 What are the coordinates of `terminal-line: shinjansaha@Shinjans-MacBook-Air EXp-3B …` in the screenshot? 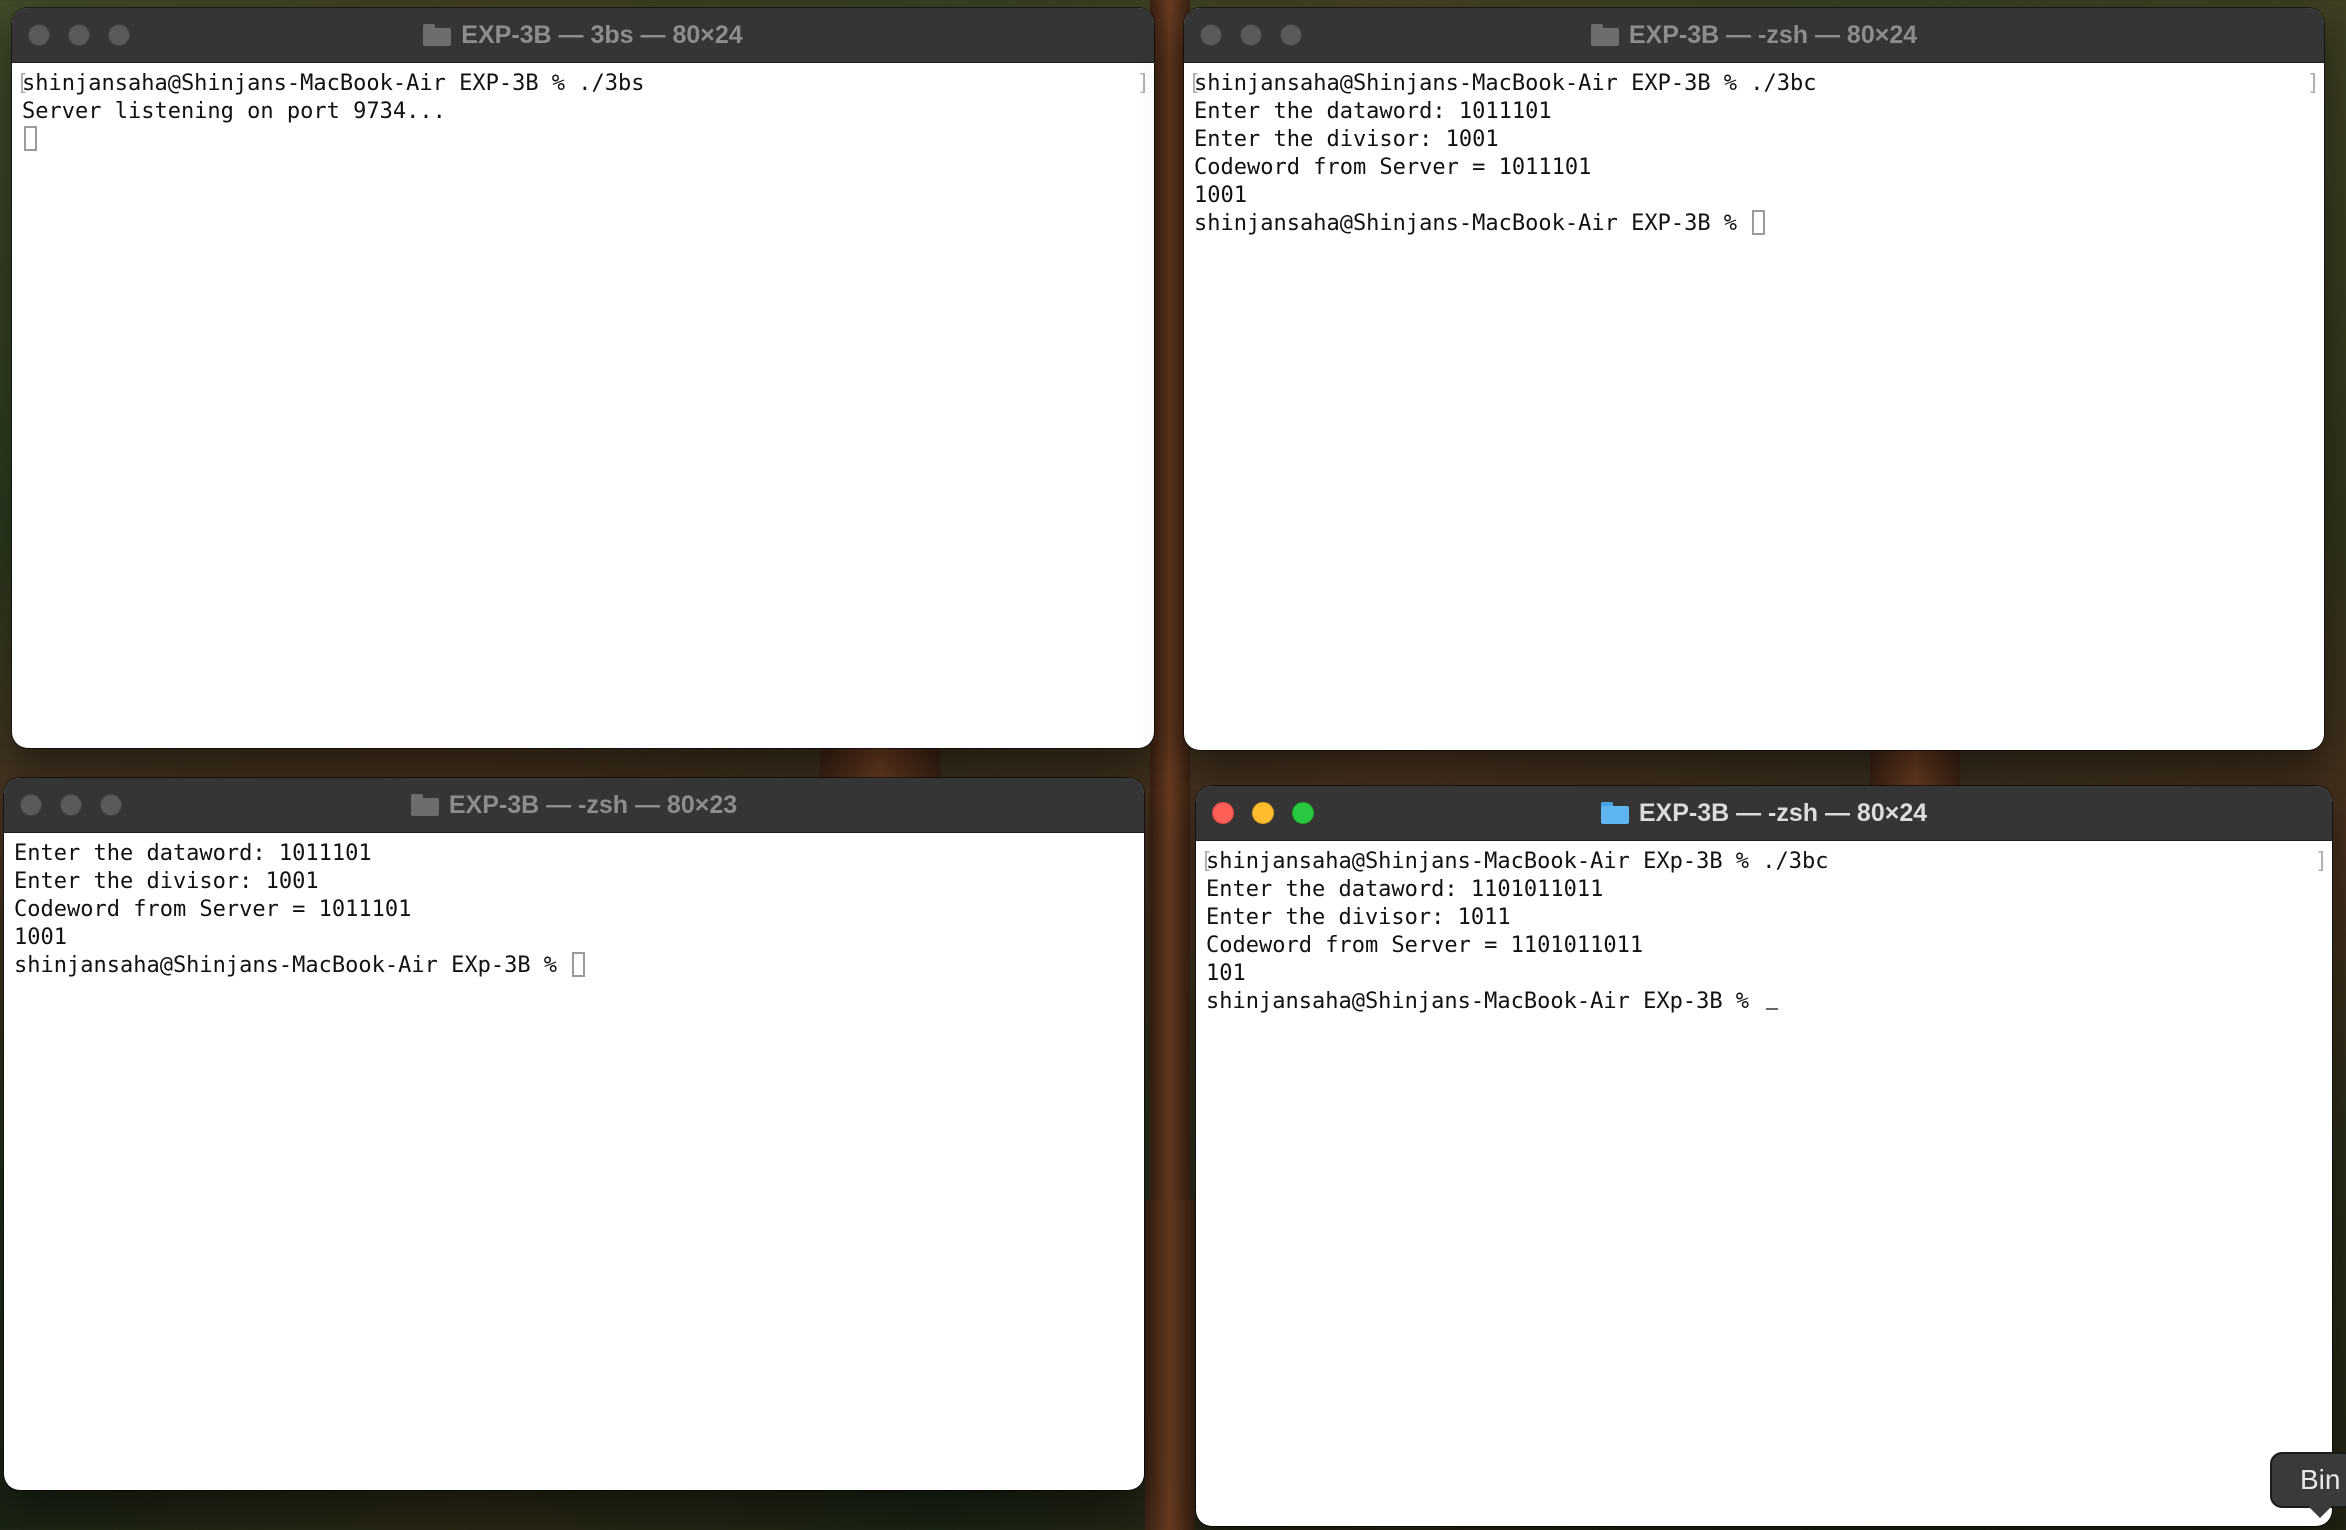 It's located at (1517, 861).